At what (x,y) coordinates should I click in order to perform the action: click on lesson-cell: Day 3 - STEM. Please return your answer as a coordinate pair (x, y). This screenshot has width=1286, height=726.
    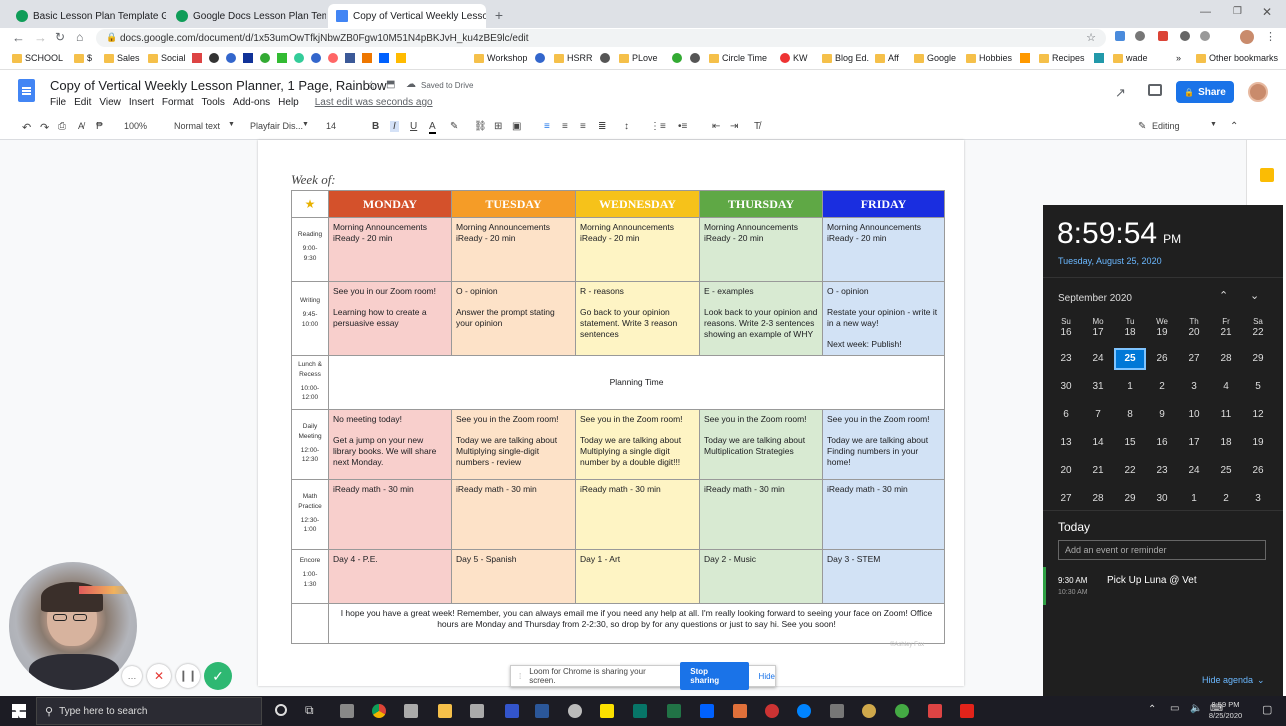
    Looking at the image, I should click on (883, 576).